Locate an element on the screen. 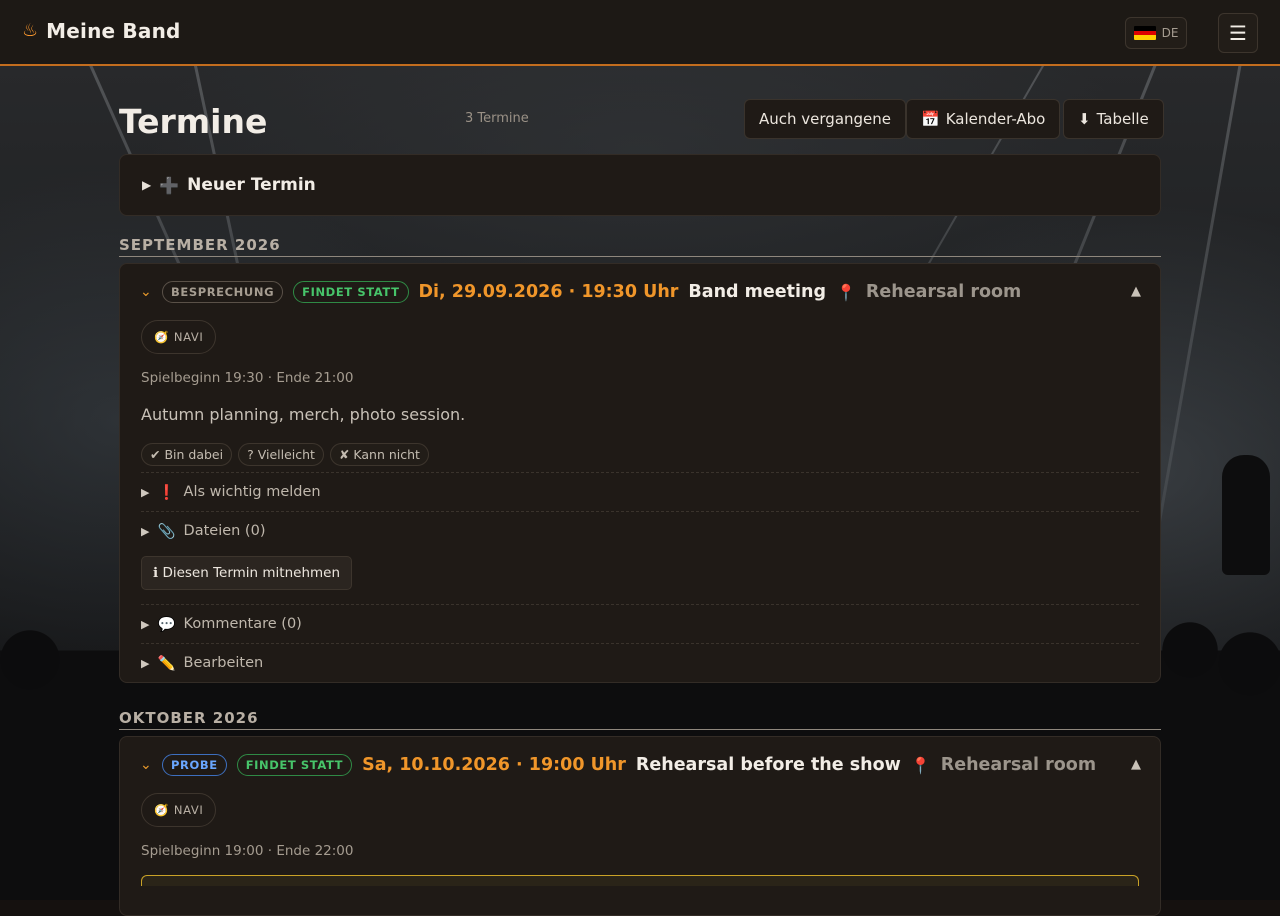 The image size is (1280, 916). comments-toggle: ▶ 💬 Kommentare (0) is located at coordinates (640, 623).